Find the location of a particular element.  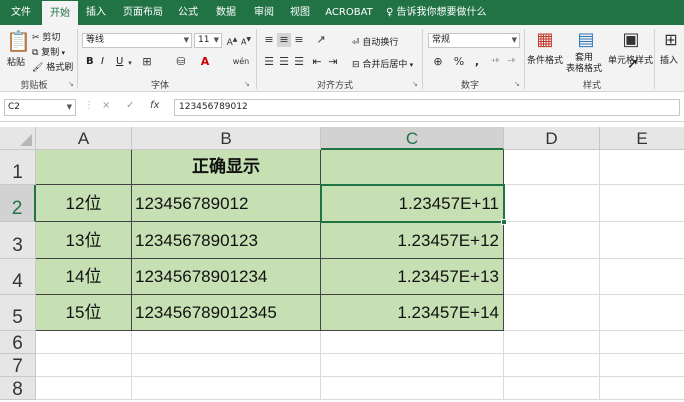

phonetic-guide-icon: wén is located at coordinates (241, 62).